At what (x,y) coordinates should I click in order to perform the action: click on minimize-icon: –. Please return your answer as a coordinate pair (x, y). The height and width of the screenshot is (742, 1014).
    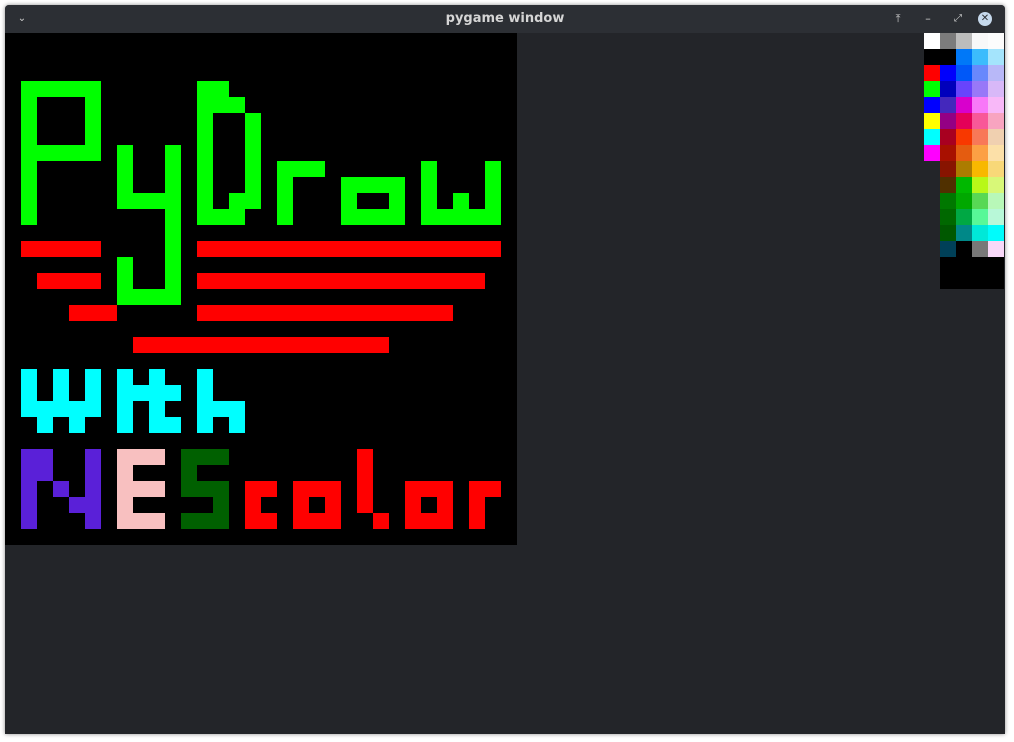
    Looking at the image, I should click on (928, 19).